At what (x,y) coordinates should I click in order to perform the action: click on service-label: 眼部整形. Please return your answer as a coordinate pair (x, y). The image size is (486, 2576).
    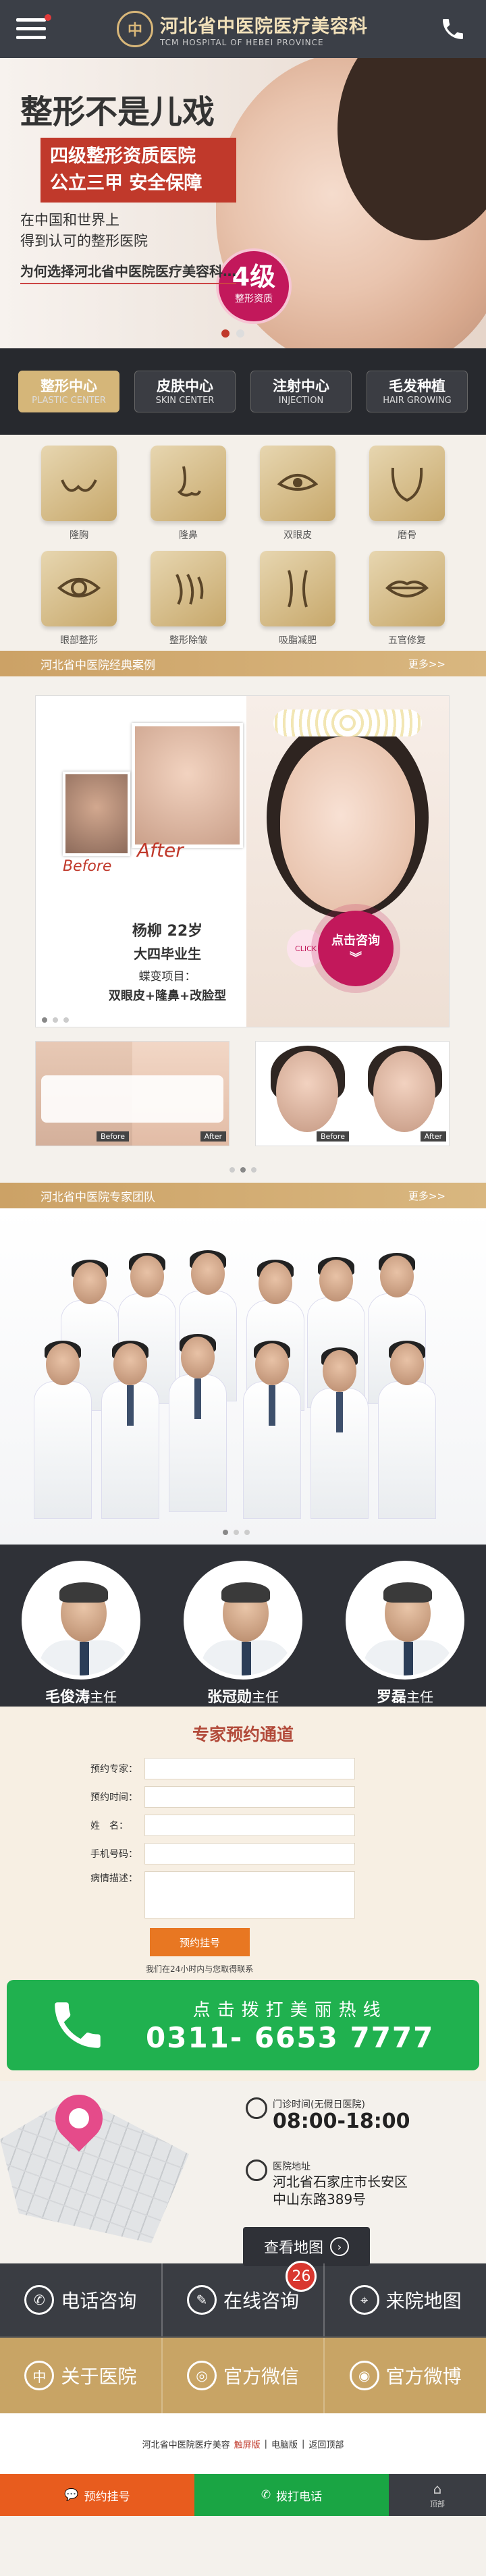
    Looking at the image, I should click on (79, 640).